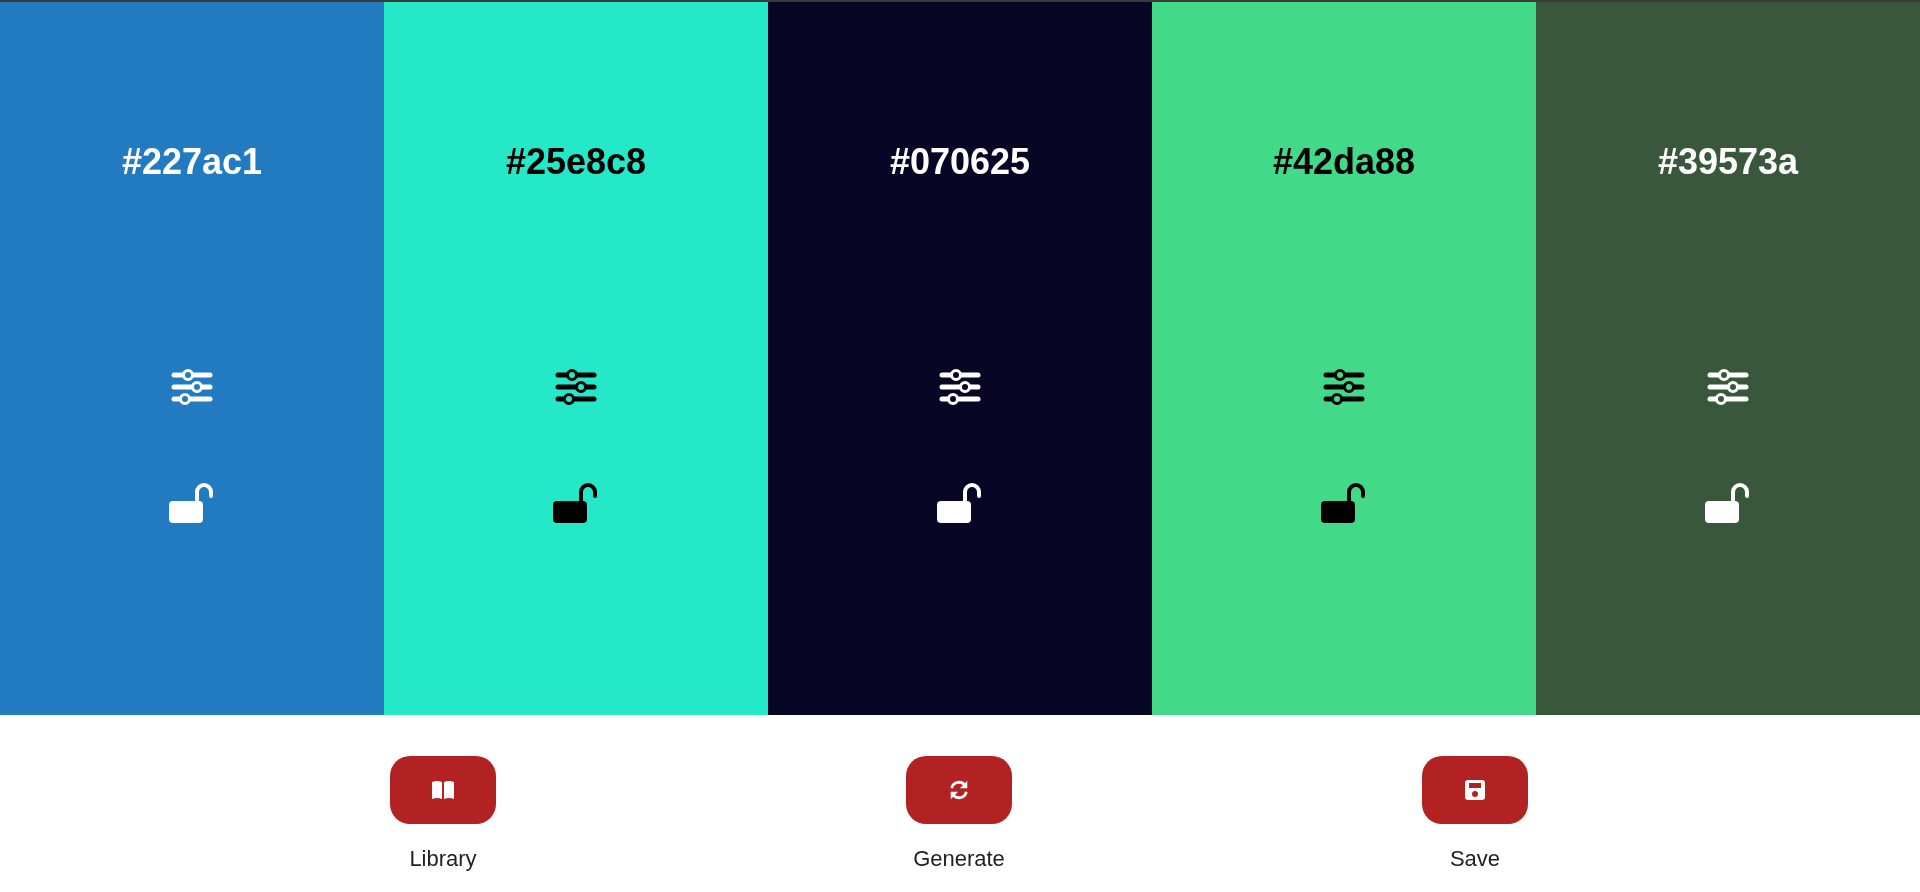 Image resolution: width=1920 pixels, height=892 pixels. Describe the element at coordinates (443, 859) in the screenshot. I see `button-label: Library` at that location.